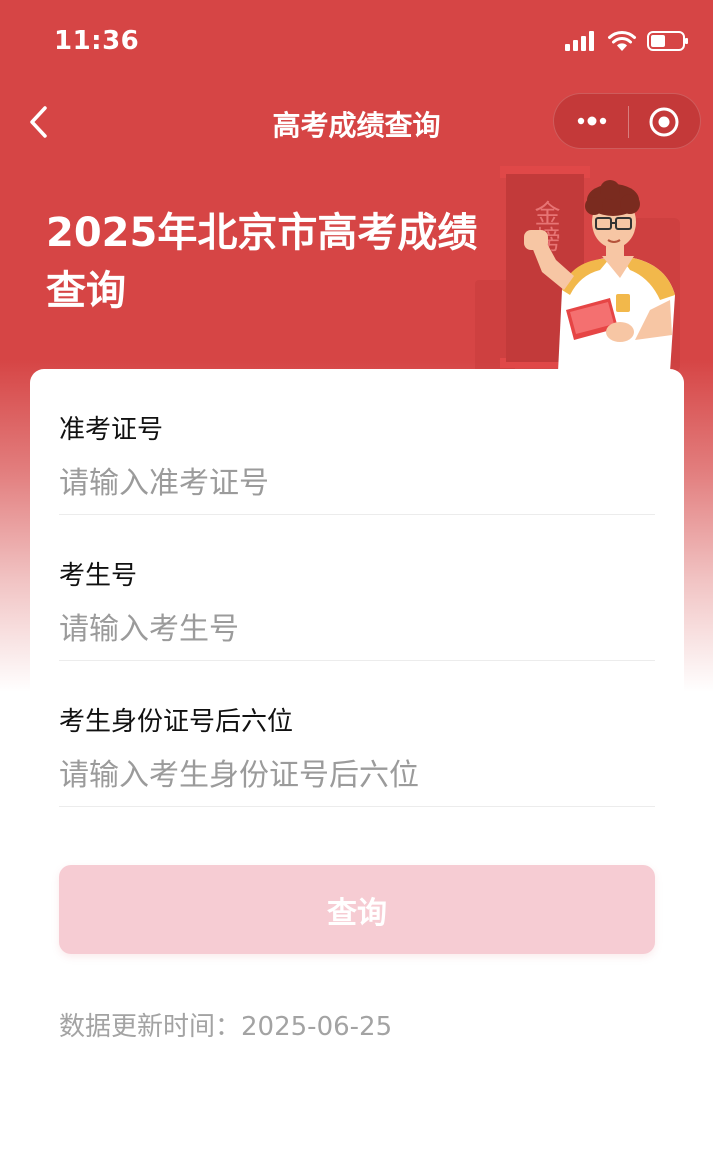  I want to click on more-button, so click(592, 121).